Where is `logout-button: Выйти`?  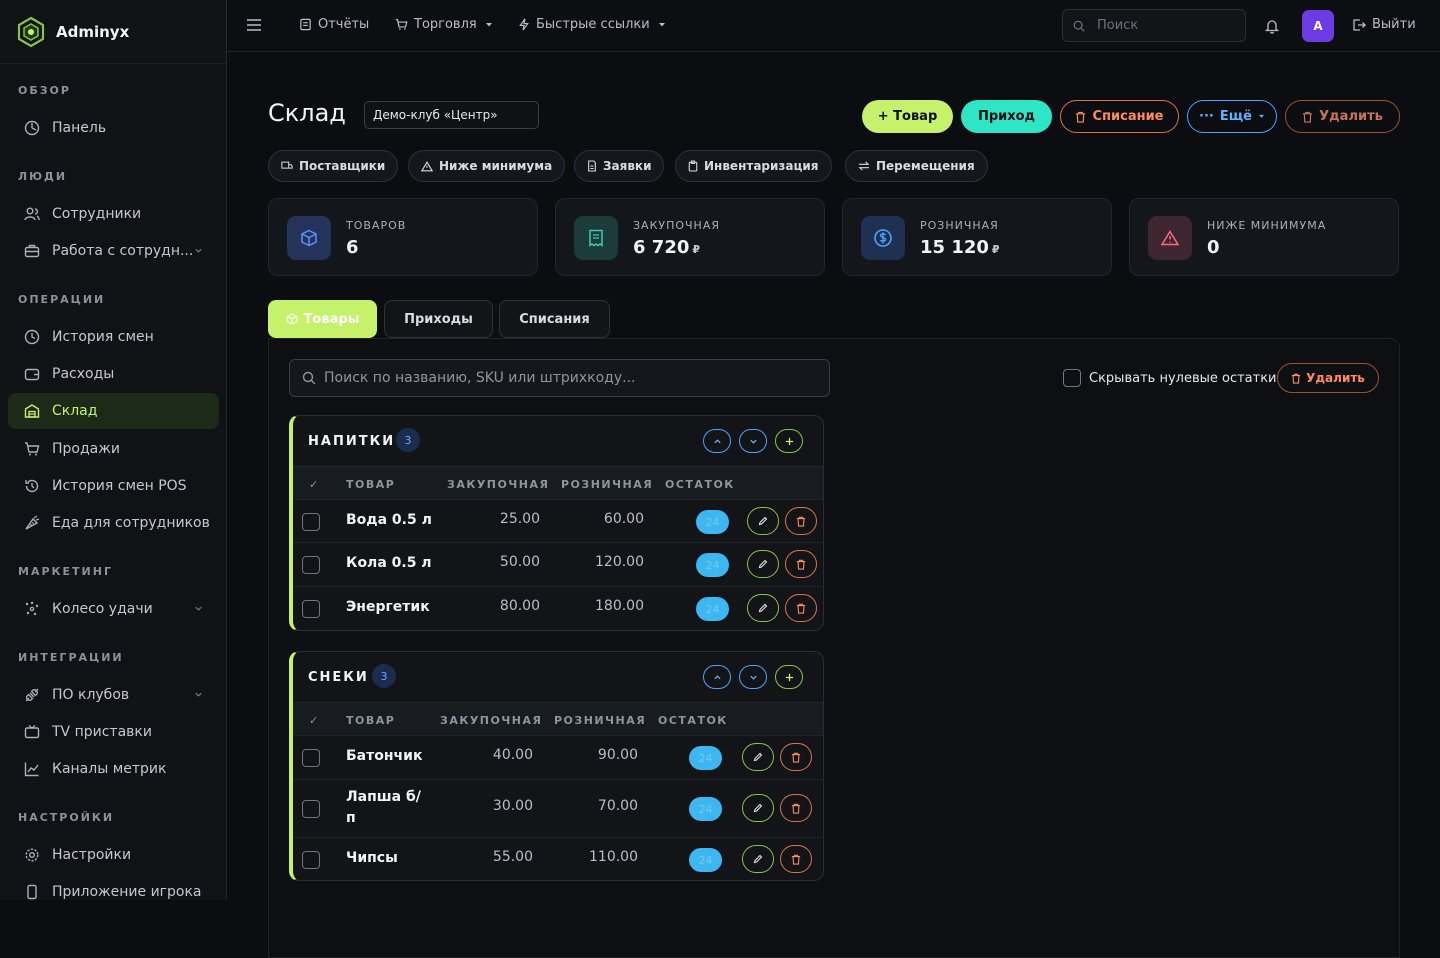
logout-button: Выйти is located at coordinates (1384, 24).